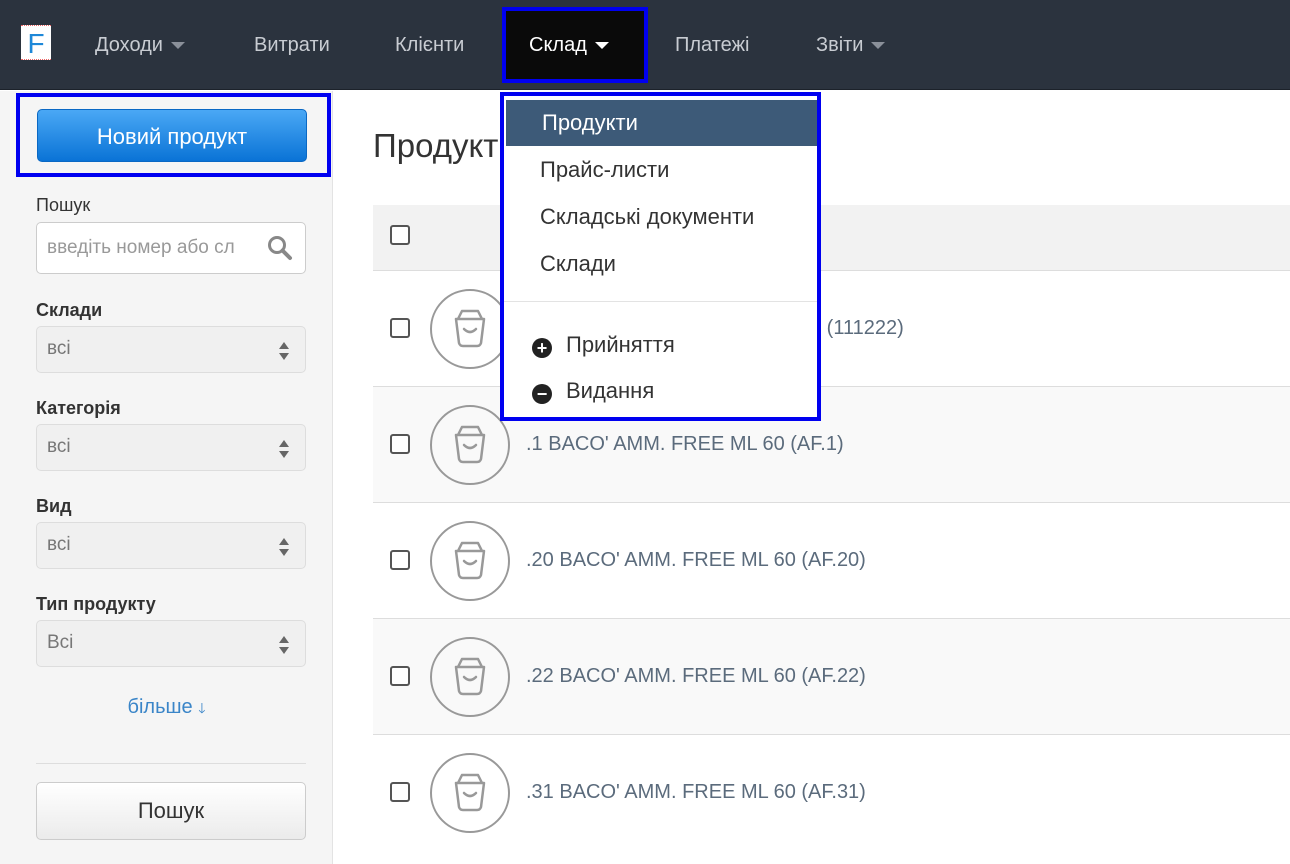 This screenshot has height=864, width=1290. Describe the element at coordinates (558, 45) in the screenshot. I see `nav-label: Склад` at that location.